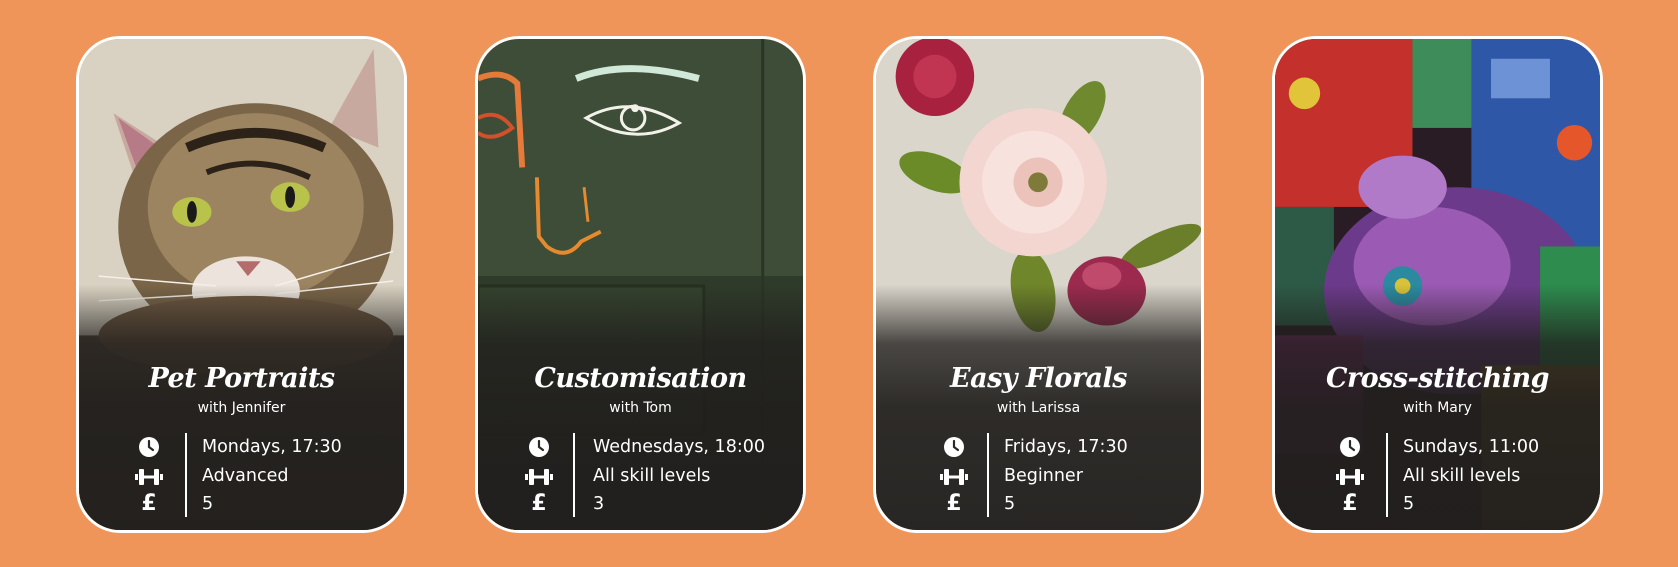 This screenshot has height=567, width=1678. I want to click on card-teacher: with Larissa, so click(1038, 408).